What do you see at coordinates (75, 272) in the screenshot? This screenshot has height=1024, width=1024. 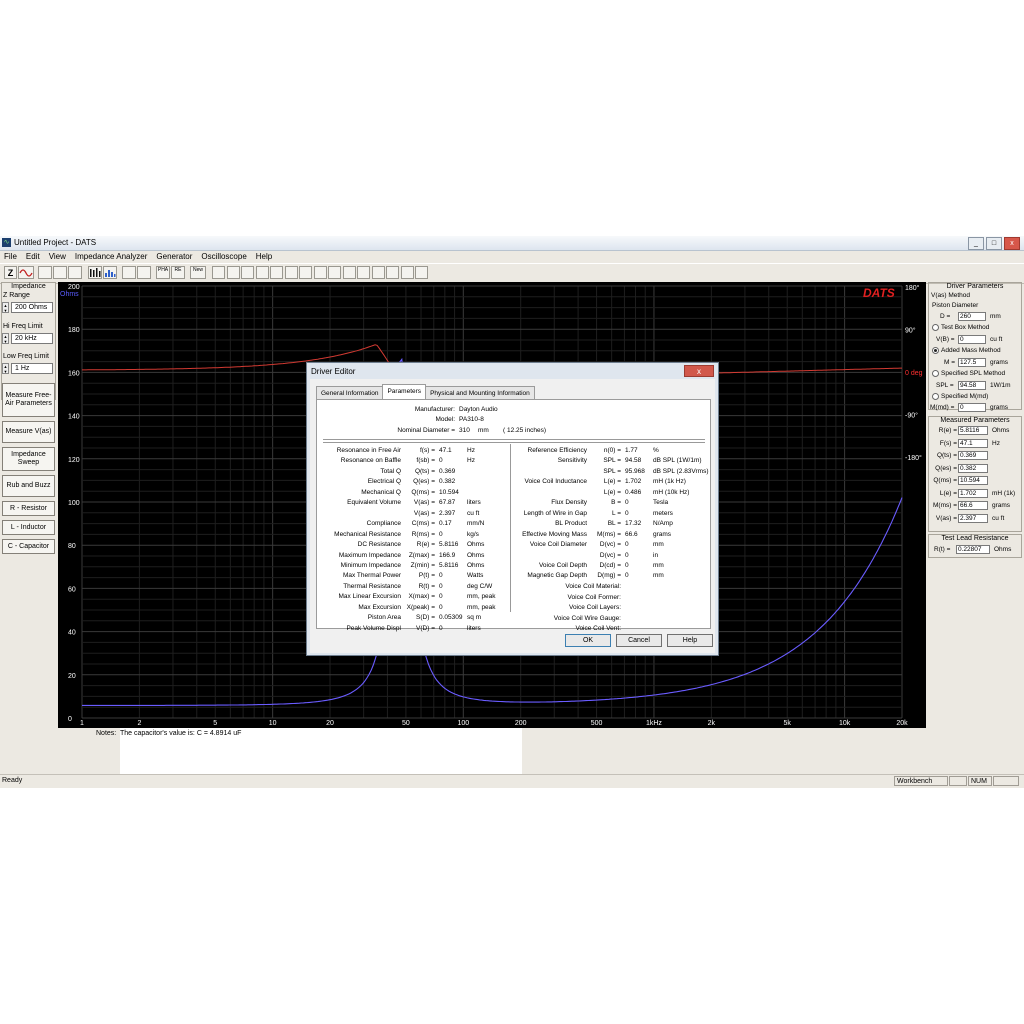 I see `toolbar-button-c` at bounding box center [75, 272].